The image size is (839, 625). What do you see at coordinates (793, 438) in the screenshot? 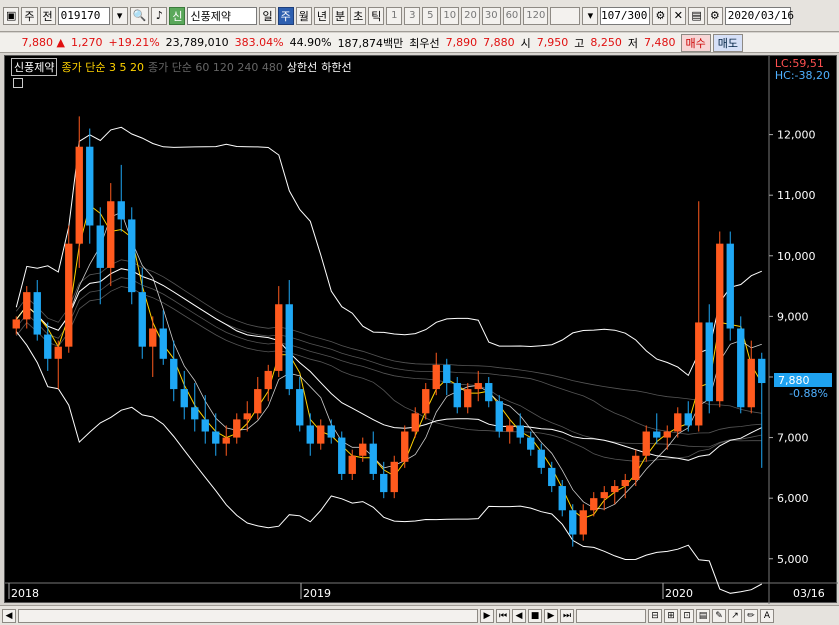
I see `y-tick-label: 7,000` at bounding box center [793, 438].